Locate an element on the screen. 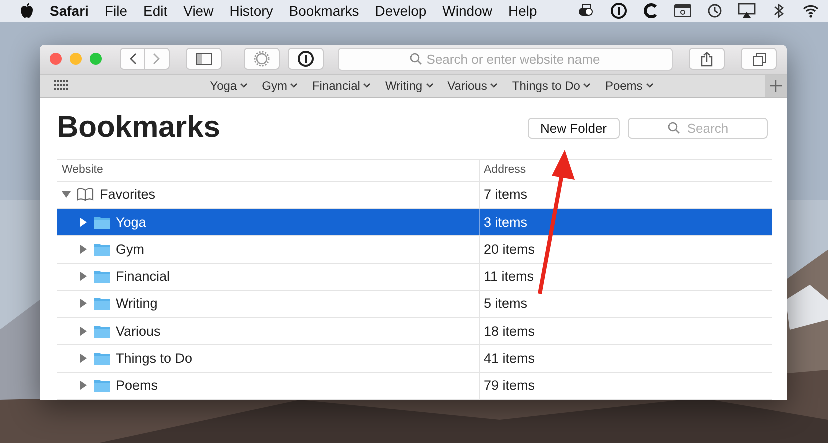 The width and height of the screenshot is (828, 443). menu-item: Help is located at coordinates (523, 11).